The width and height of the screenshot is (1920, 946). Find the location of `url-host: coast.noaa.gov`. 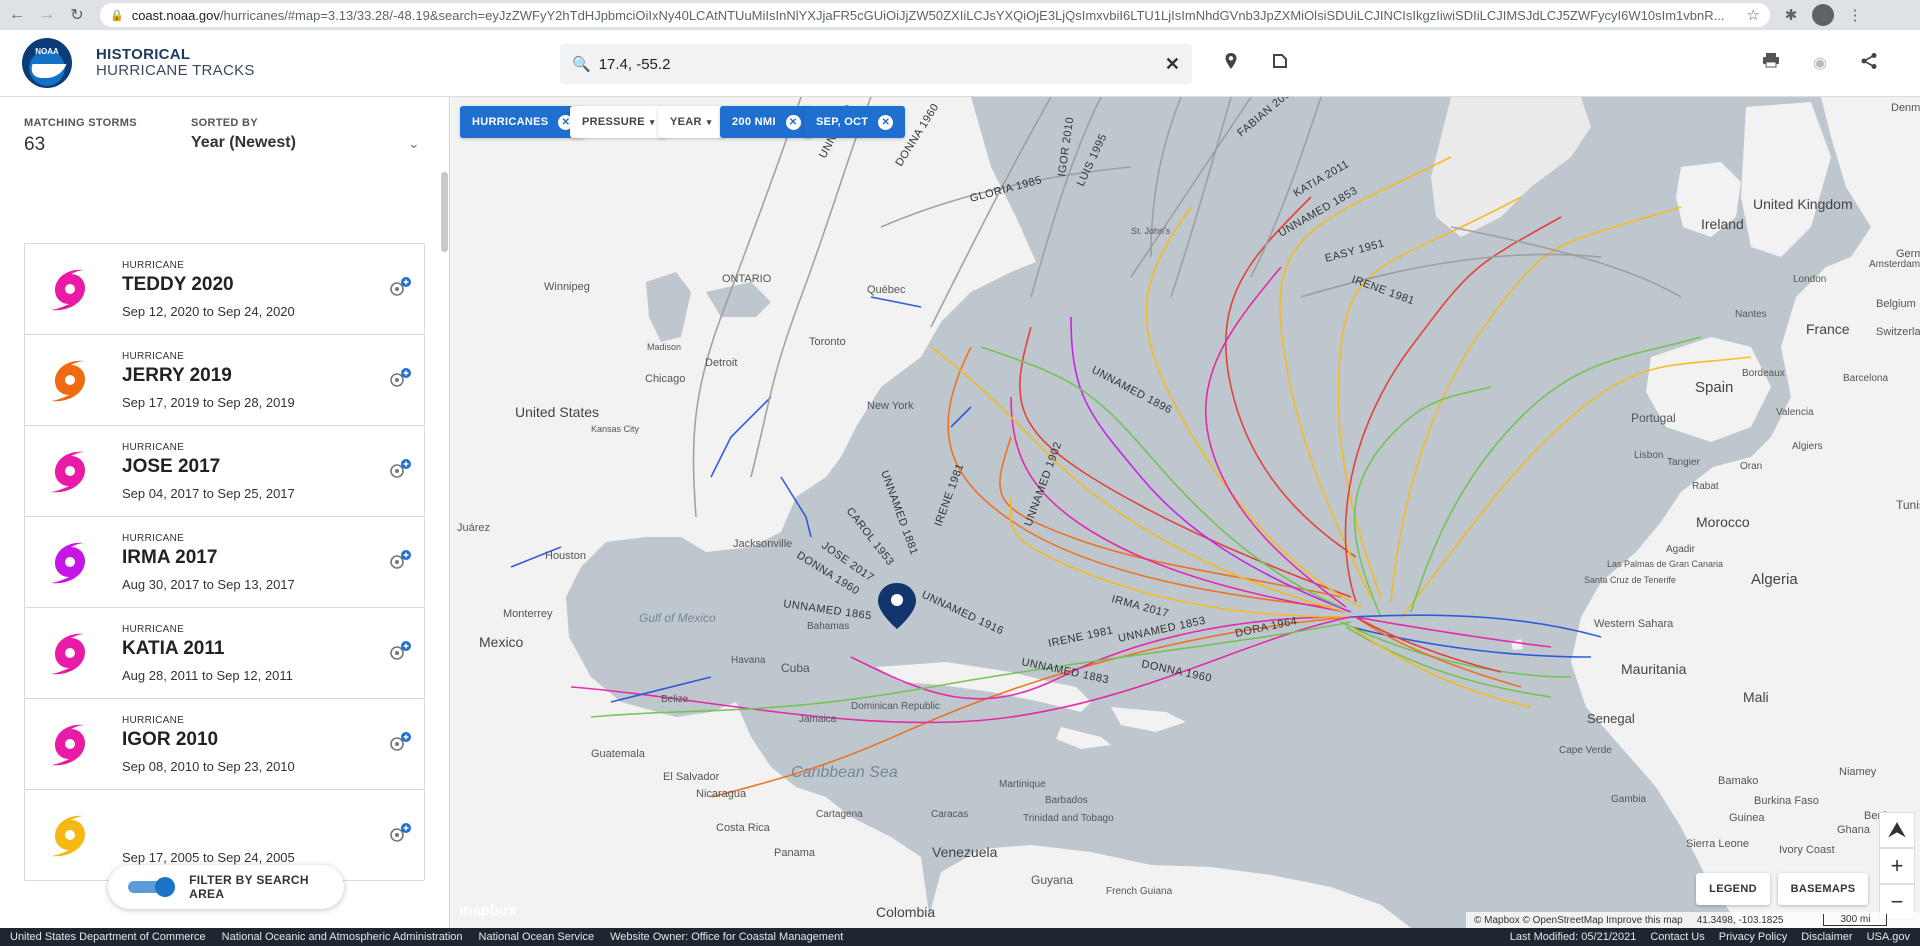

url-host: coast.noaa.gov is located at coordinates (175, 15).